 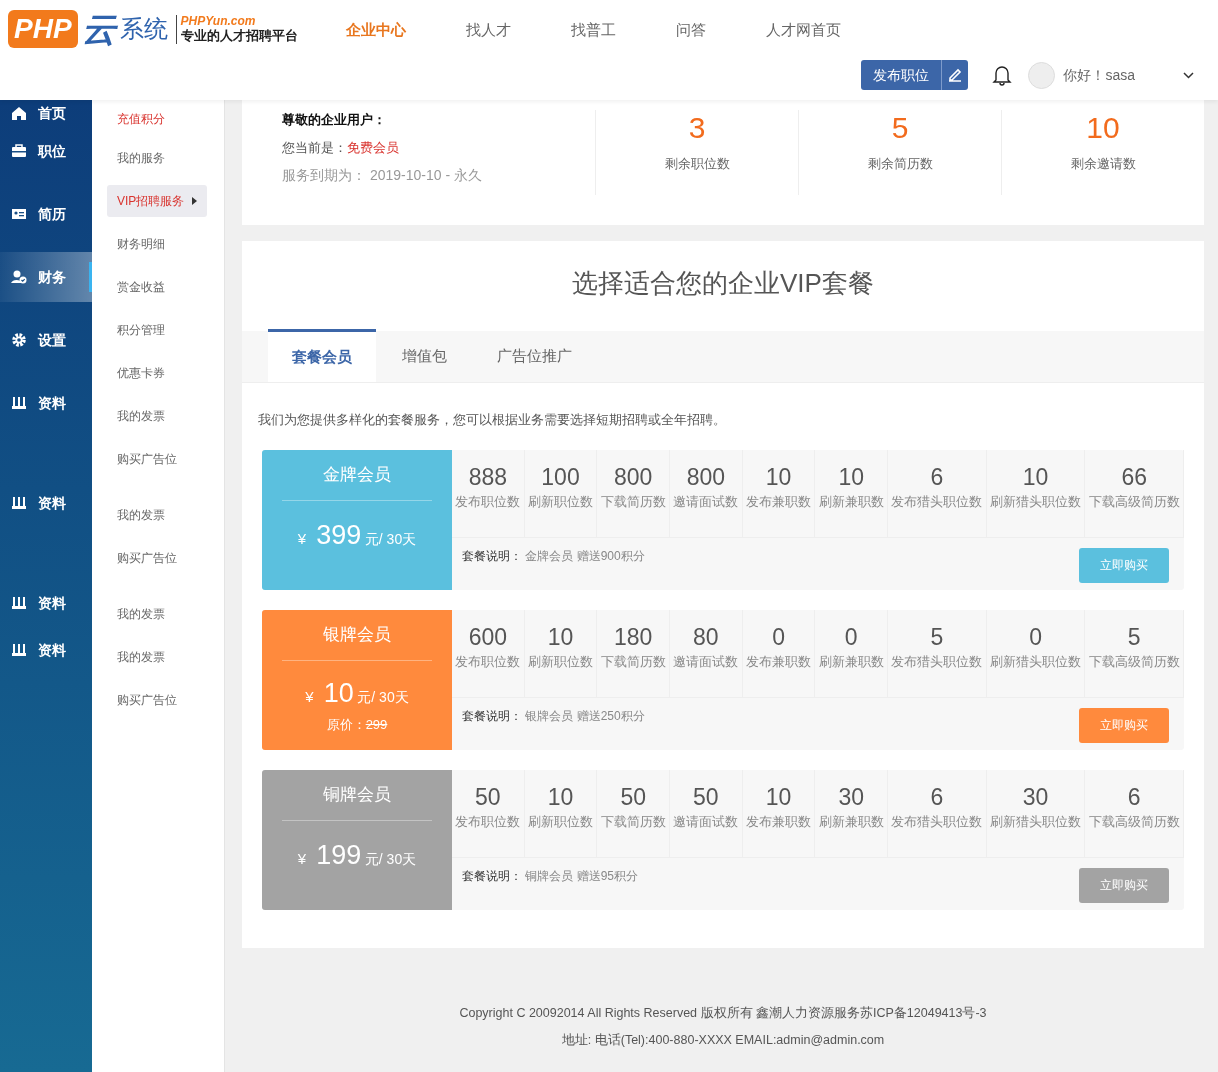 I want to click on package-note: 套餐说明： 金牌会员 赠送900积分, so click(x=553, y=556).